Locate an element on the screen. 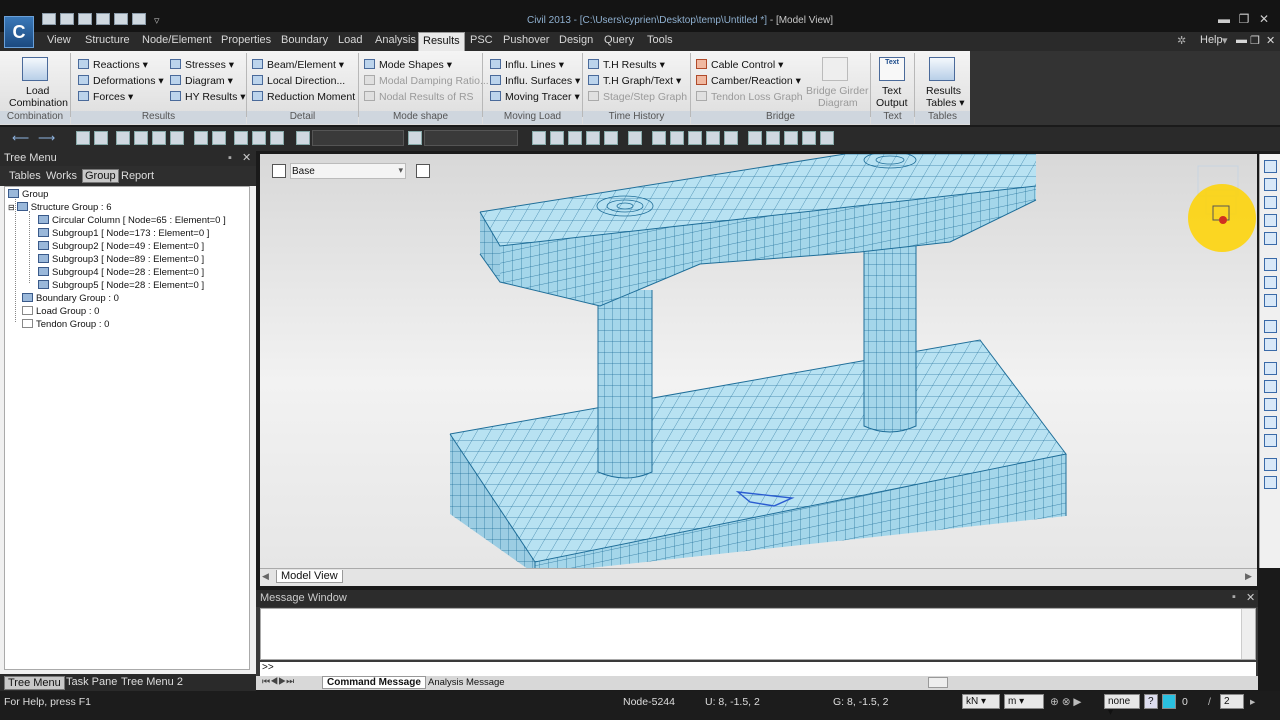 This screenshot has height=720, width=1280. page-number-input: 2 is located at coordinates (1232, 701).